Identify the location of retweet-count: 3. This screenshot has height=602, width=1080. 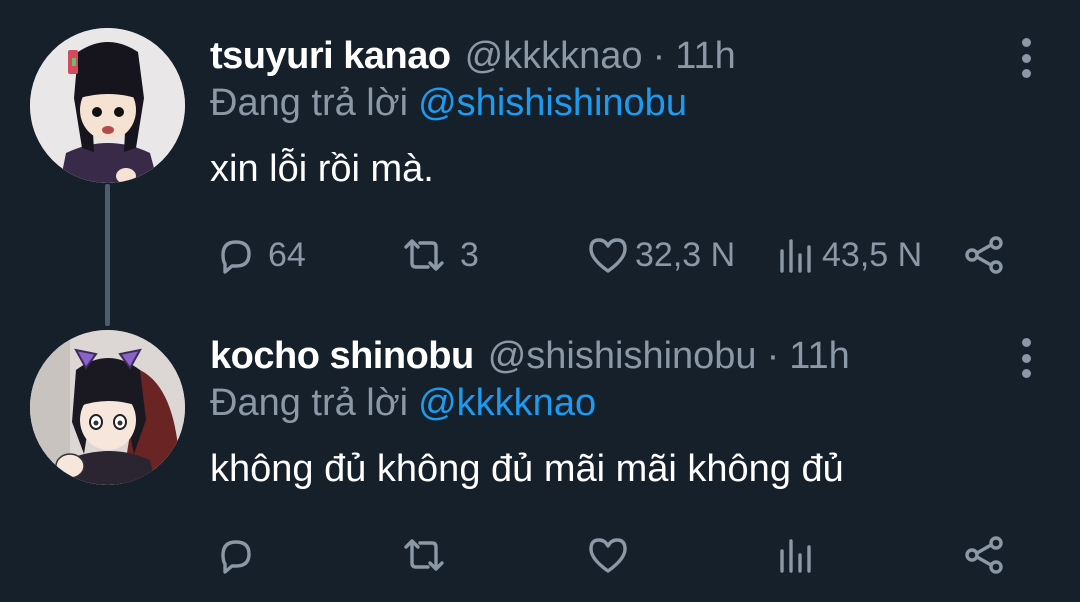
(469, 254).